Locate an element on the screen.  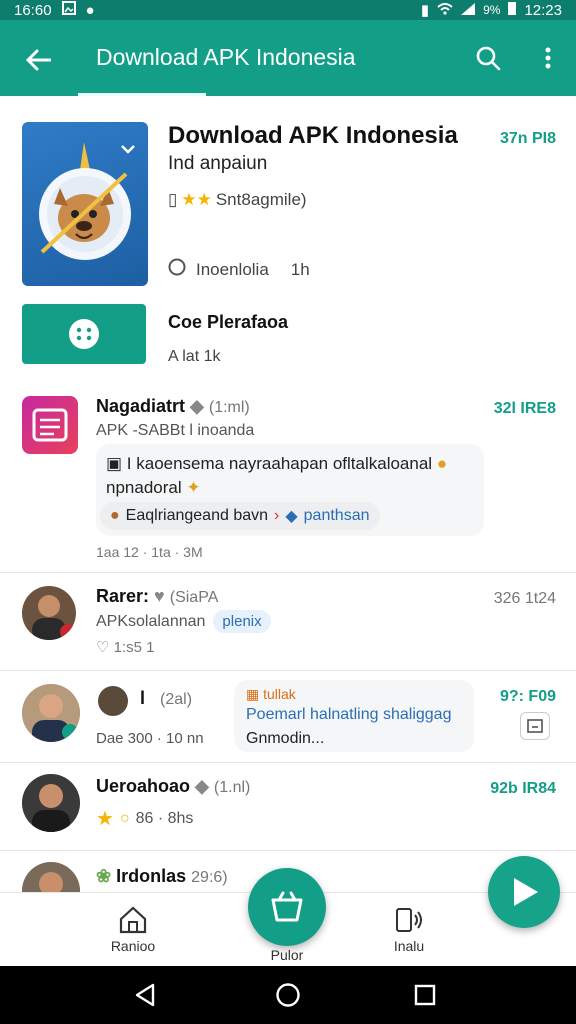
feed-footer: ♡ 1:s5 1 is located at coordinates (125, 647).